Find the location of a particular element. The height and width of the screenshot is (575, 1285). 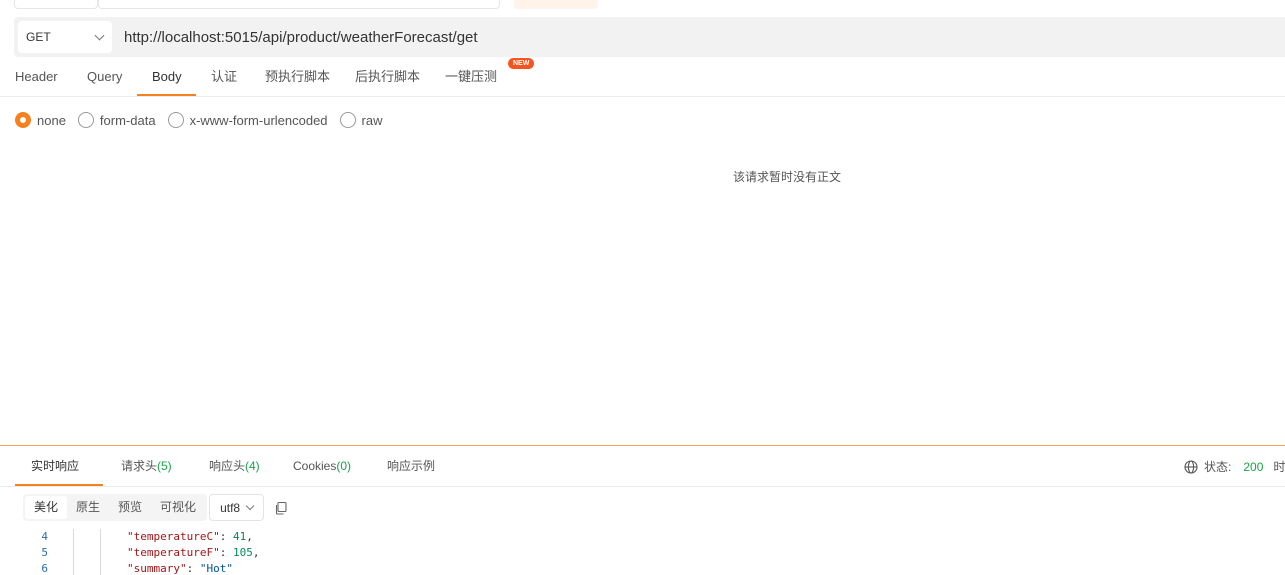

encoding-label: utf8 is located at coordinates (230, 507).